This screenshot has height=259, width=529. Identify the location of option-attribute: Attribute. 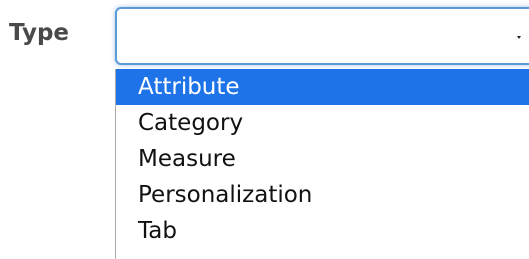
(322, 87).